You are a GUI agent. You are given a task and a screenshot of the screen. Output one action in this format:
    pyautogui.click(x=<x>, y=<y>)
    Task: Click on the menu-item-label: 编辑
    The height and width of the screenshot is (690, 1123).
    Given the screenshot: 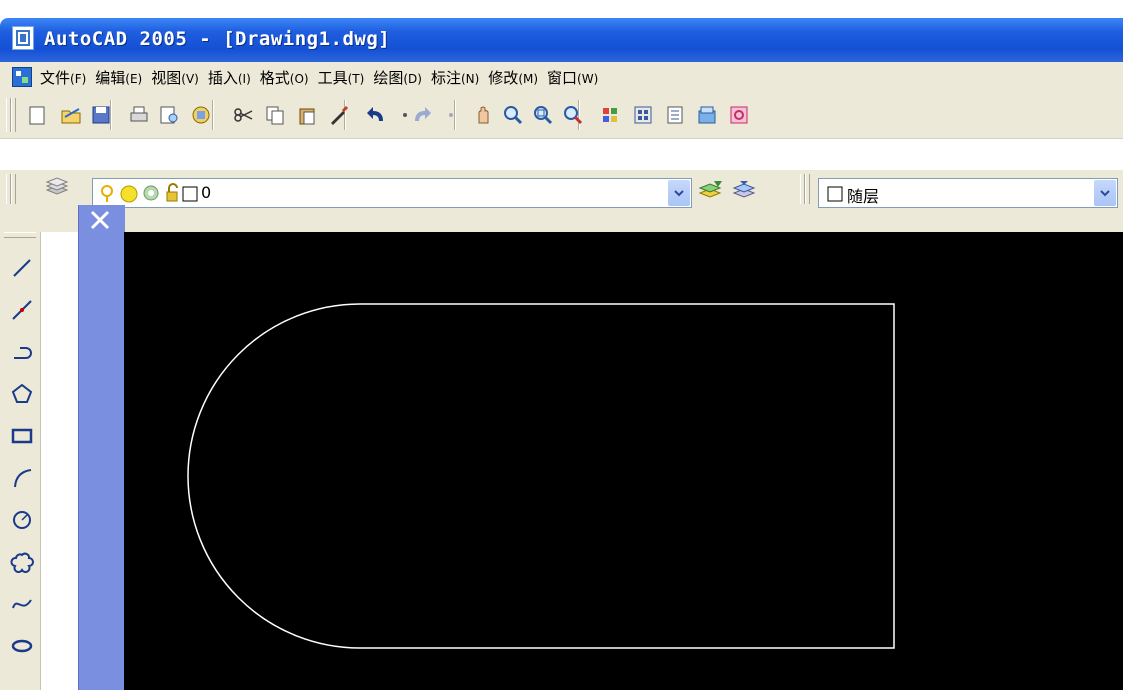 What is the action you would take?
    pyautogui.click(x=110, y=77)
    